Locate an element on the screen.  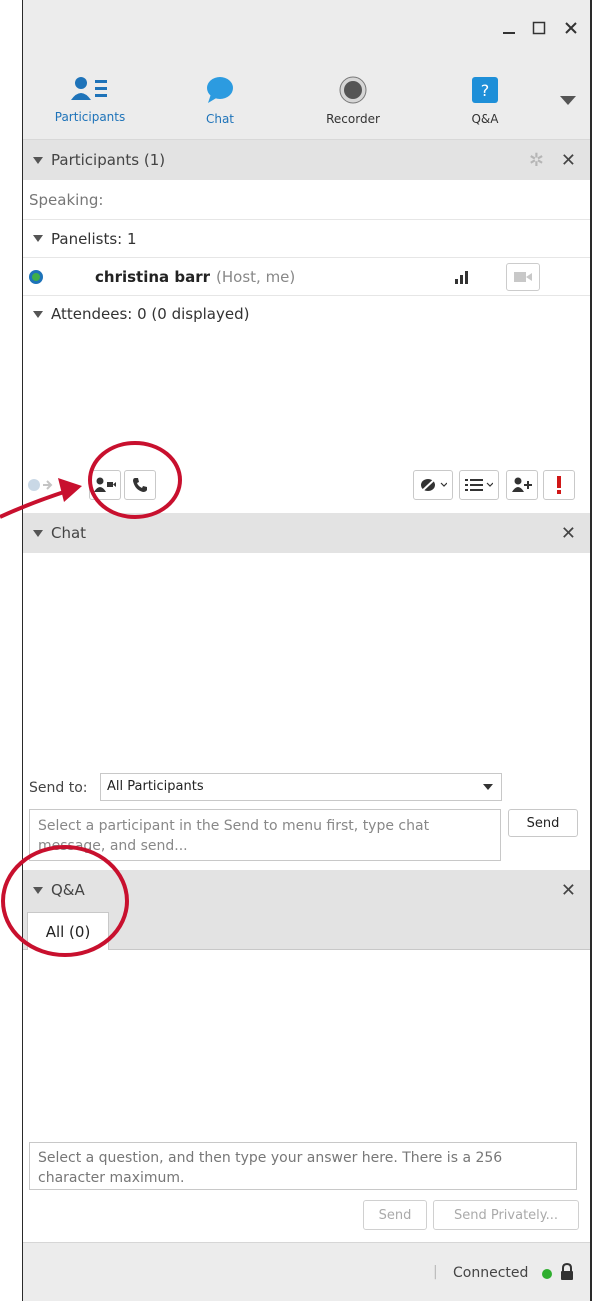
pass-ball-button is located at coordinates (41, 485).